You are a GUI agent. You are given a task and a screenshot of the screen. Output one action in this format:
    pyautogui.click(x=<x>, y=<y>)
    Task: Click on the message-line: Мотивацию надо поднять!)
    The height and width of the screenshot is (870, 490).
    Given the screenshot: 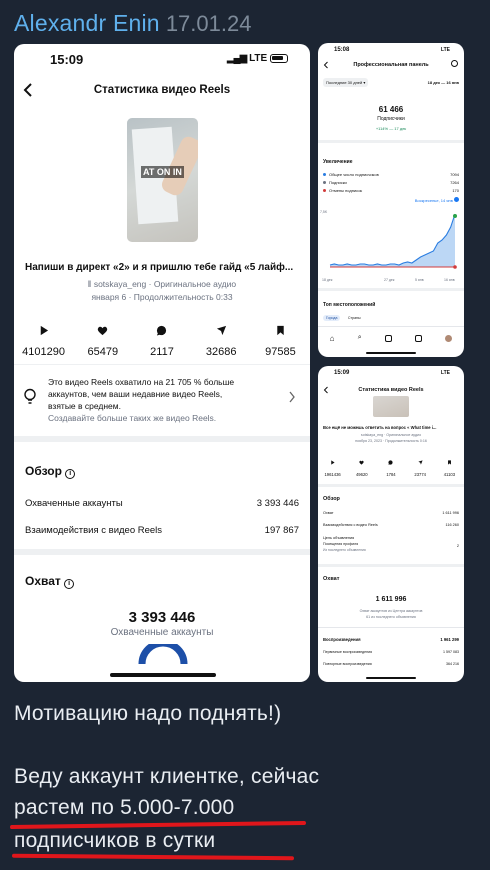 What is the action you would take?
    pyautogui.click(x=148, y=713)
    